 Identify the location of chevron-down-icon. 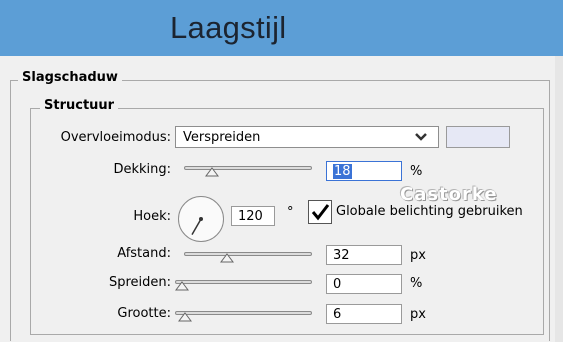
(421, 138).